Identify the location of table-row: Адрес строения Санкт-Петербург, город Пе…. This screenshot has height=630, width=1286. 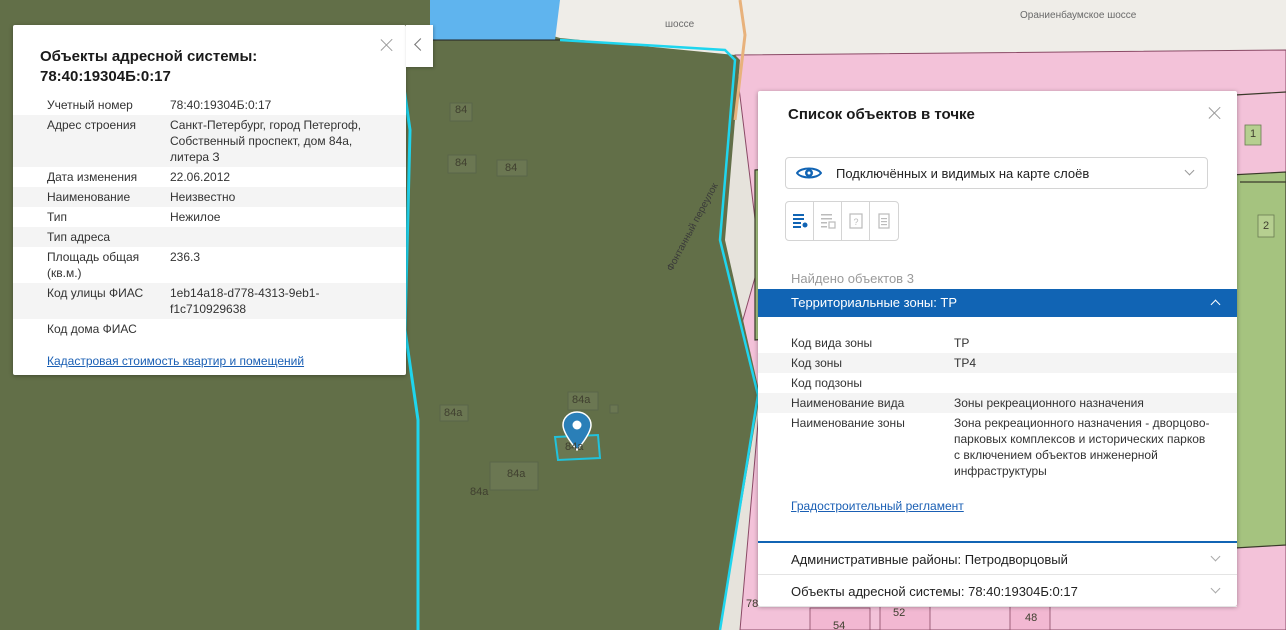
(209, 141).